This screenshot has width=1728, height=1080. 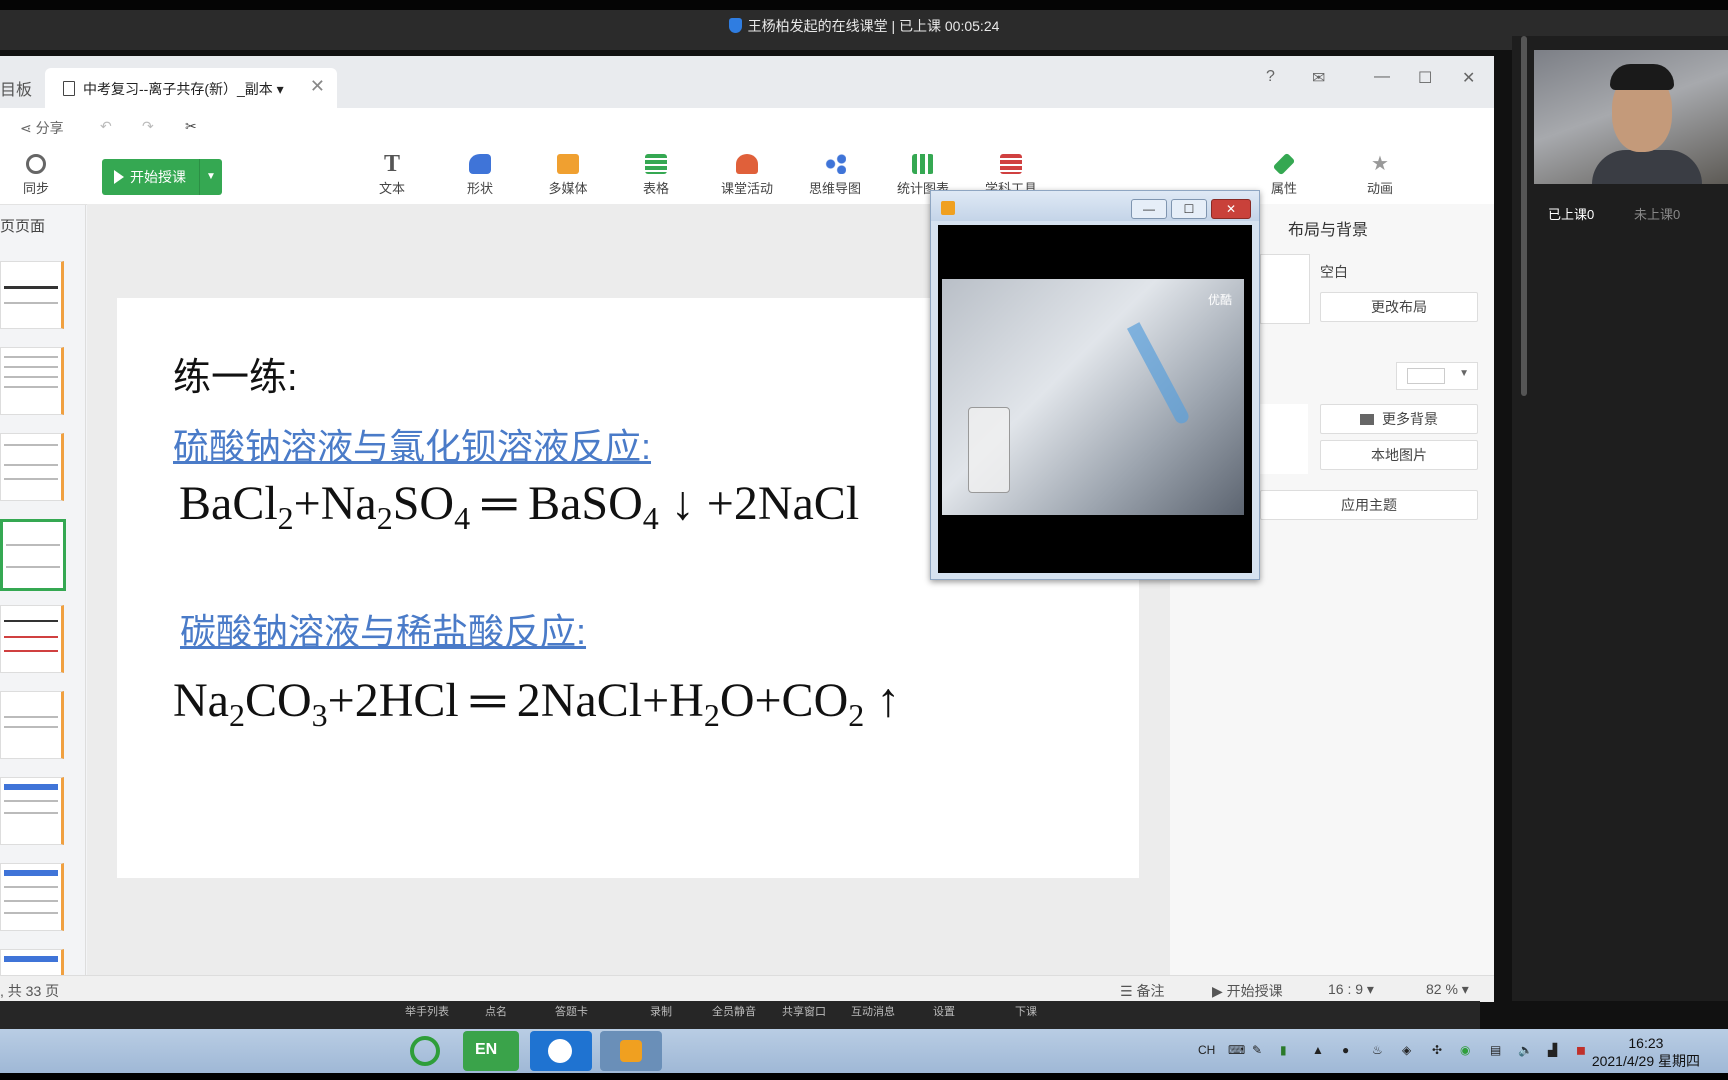 I want to click on video-titlebar: — ☐ ✕, so click(x=1095, y=206).